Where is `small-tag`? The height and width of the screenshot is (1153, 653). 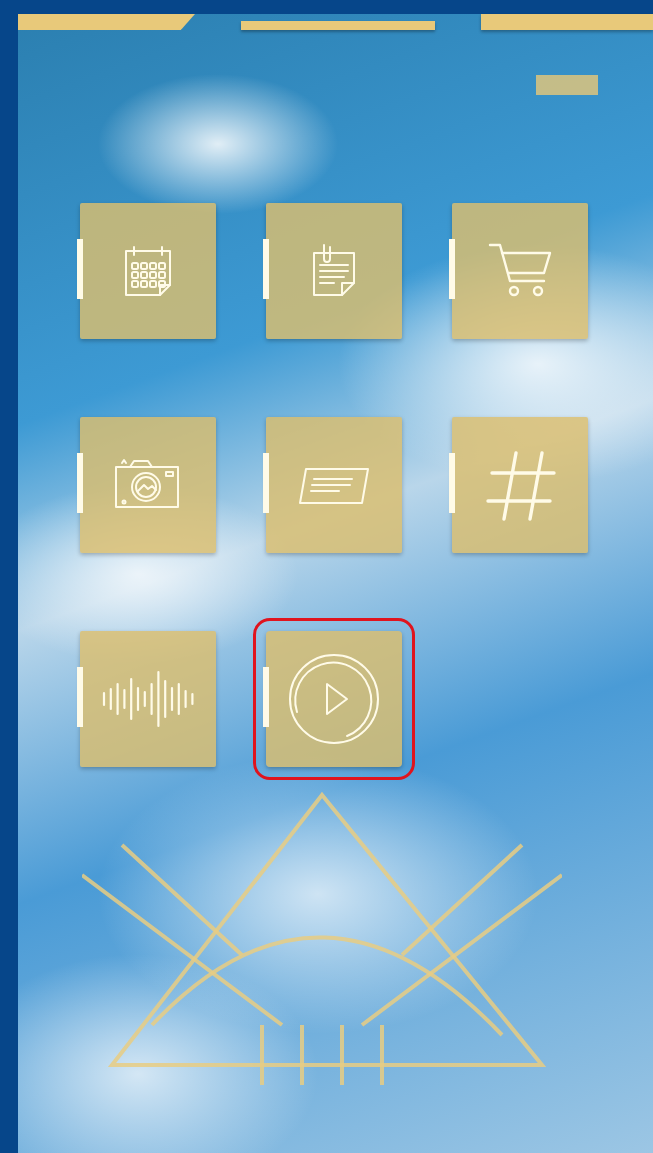
small-tag is located at coordinates (567, 85).